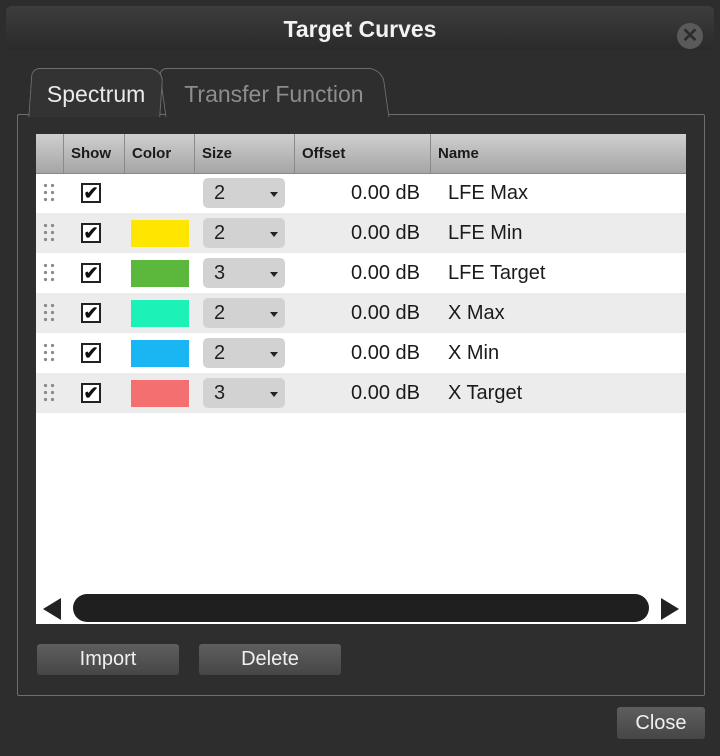 This screenshot has width=720, height=756. I want to click on table-header: Show Color Size Offset Name, so click(361, 154).